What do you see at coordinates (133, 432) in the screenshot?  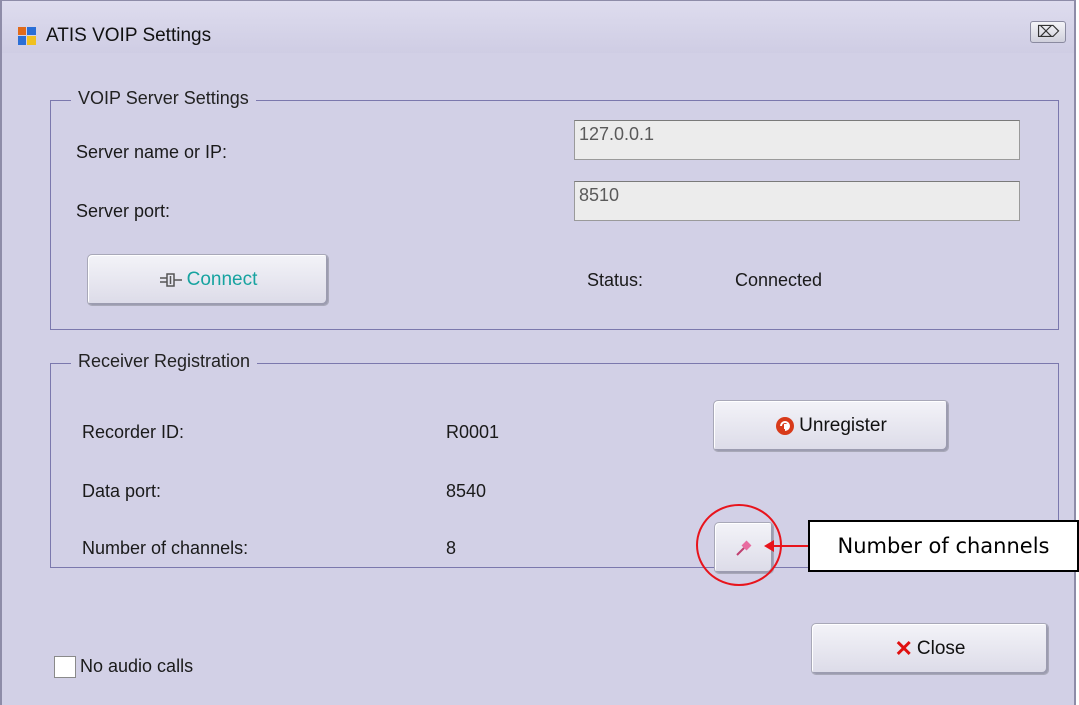 I see `recorder-id-label: Recorder ID:` at bounding box center [133, 432].